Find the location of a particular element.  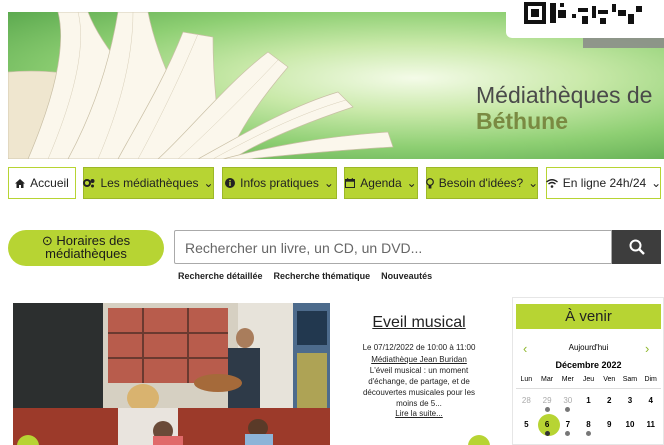

nav-home: Accueil is located at coordinates (42, 183).